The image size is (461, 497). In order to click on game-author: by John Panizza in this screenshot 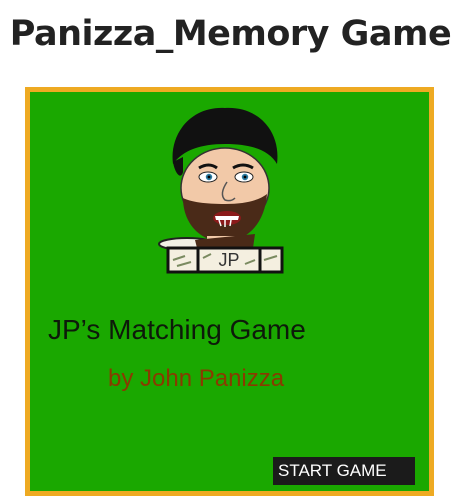, I will do `click(196, 378)`.